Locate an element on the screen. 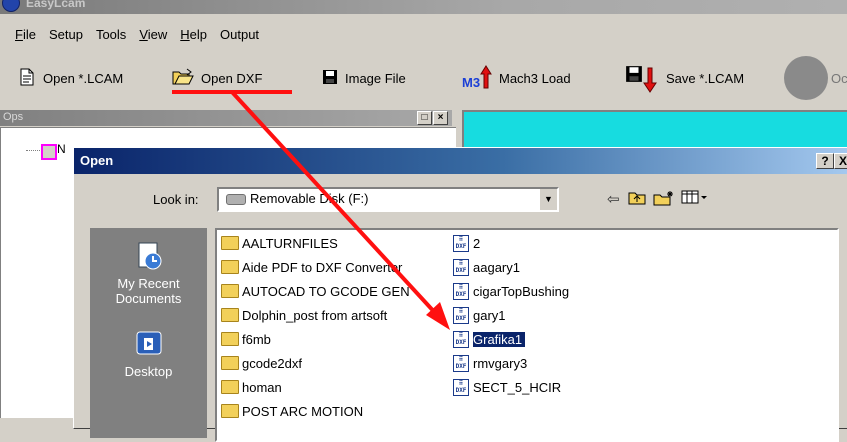  partial-button-label: Oc is located at coordinates (839, 78).